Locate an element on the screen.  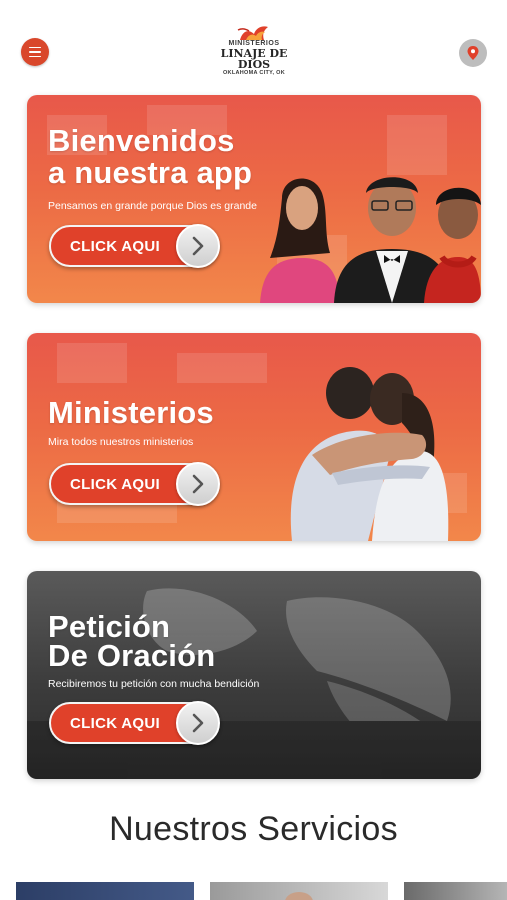
ministries-click-button: CLICK AQUI is located at coordinates (134, 484).